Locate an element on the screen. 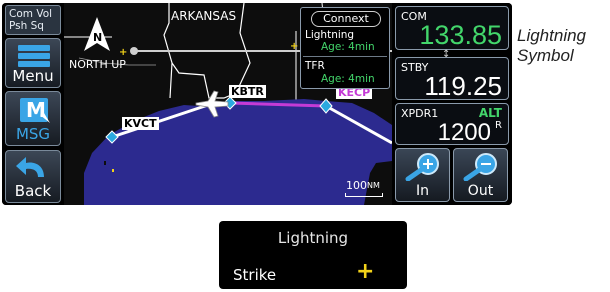  back-button: Back is located at coordinates (33, 176).